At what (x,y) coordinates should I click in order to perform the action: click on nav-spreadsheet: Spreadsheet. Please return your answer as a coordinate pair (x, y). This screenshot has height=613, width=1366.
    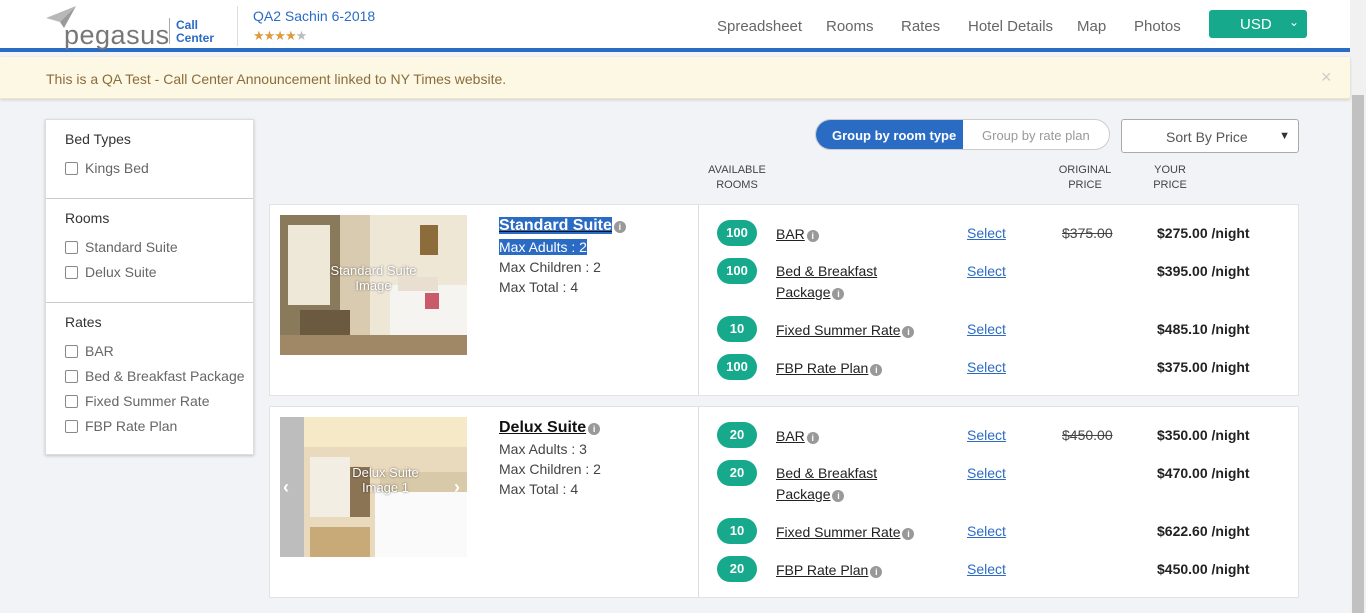
    Looking at the image, I should click on (759, 26).